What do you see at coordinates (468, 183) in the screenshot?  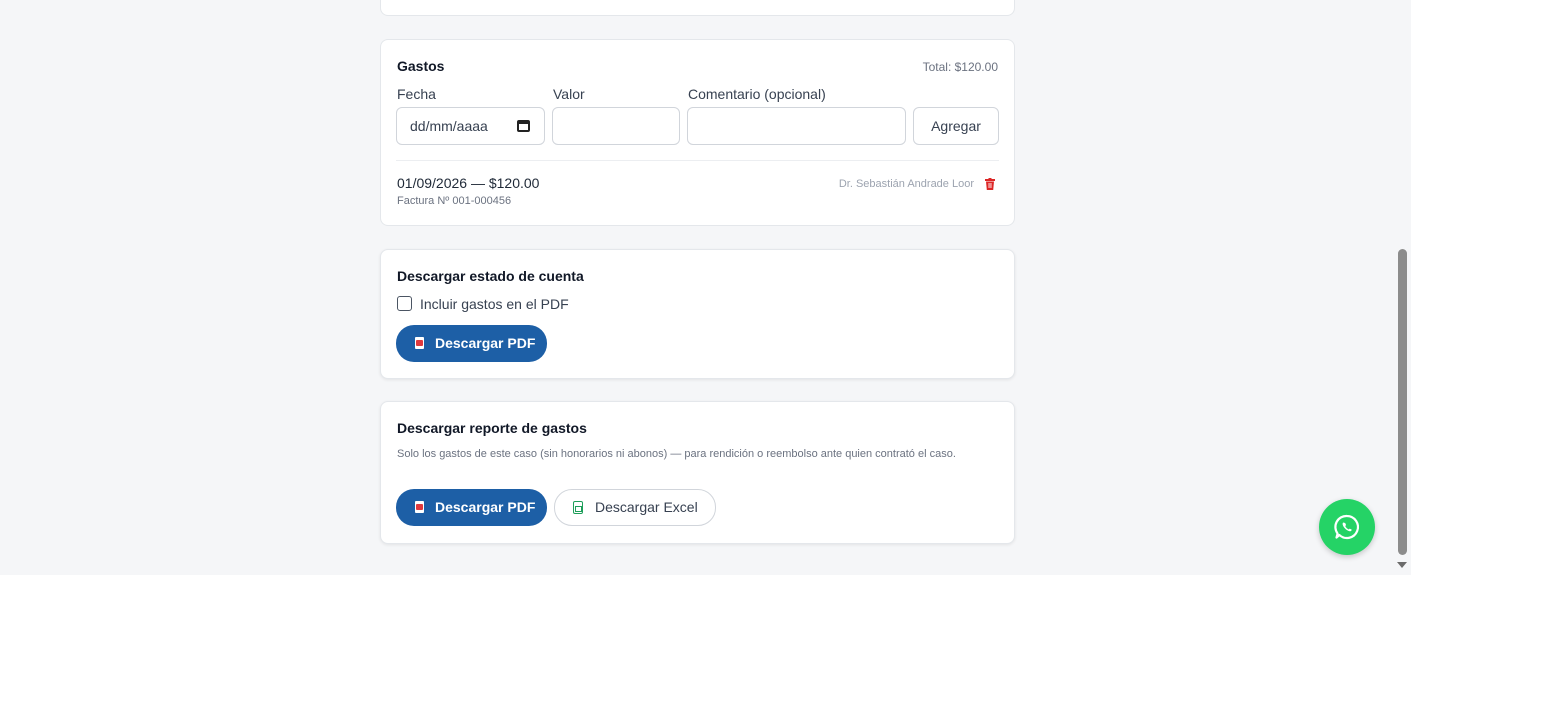 I see `expense-item-main: 01/09/2026 — $120.00` at bounding box center [468, 183].